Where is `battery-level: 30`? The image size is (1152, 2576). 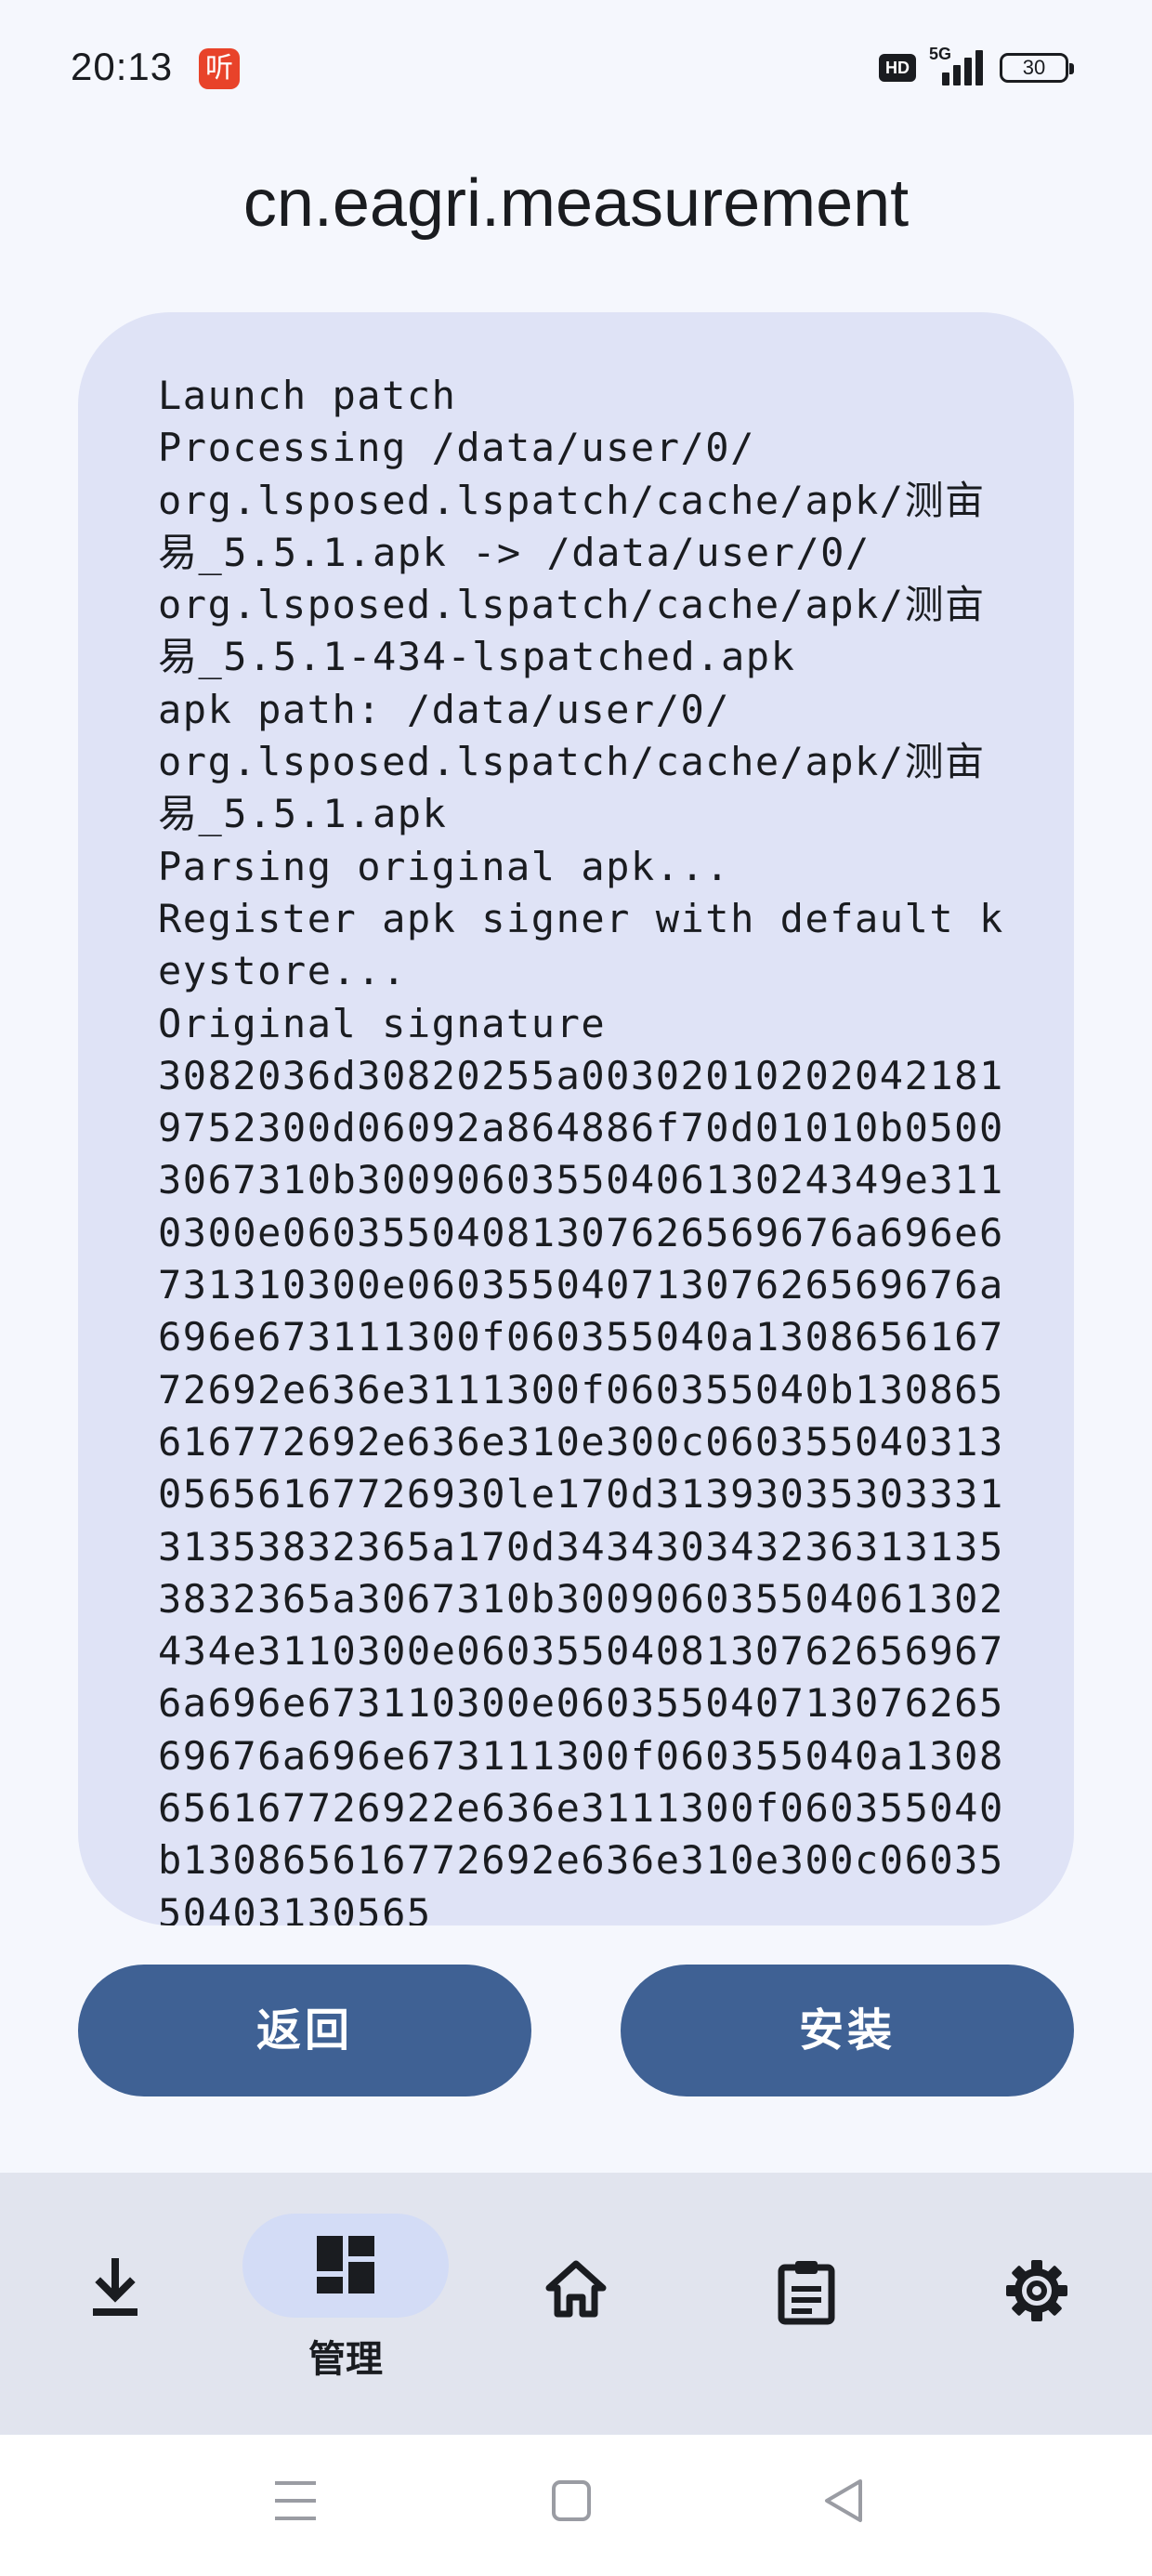 battery-level: 30 is located at coordinates (1034, 67).